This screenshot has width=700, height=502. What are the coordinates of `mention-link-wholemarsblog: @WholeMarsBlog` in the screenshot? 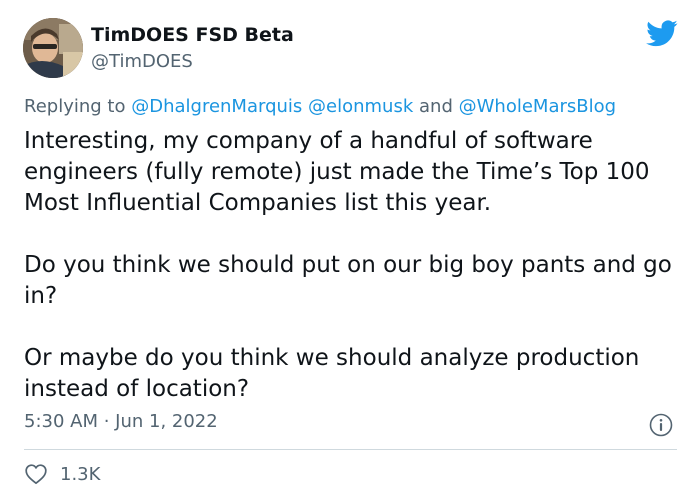 It's located at (537, 106).